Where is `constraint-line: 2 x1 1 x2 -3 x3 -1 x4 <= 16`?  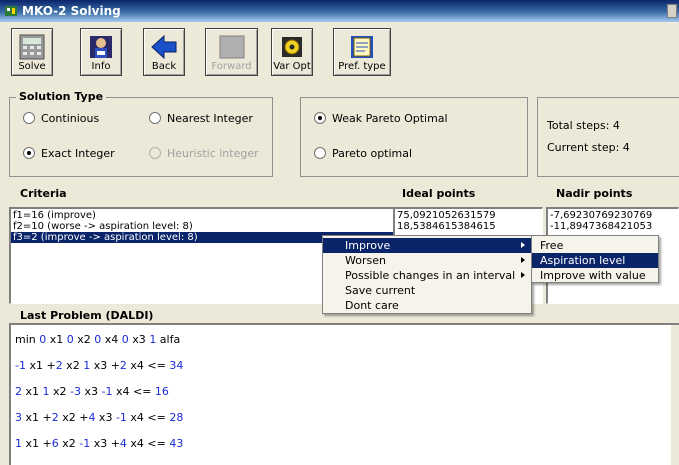 constraint-line: 2 x1 1 x2 -3 x3 -1 x4 <= 16 is located at coordinates (92, 391).